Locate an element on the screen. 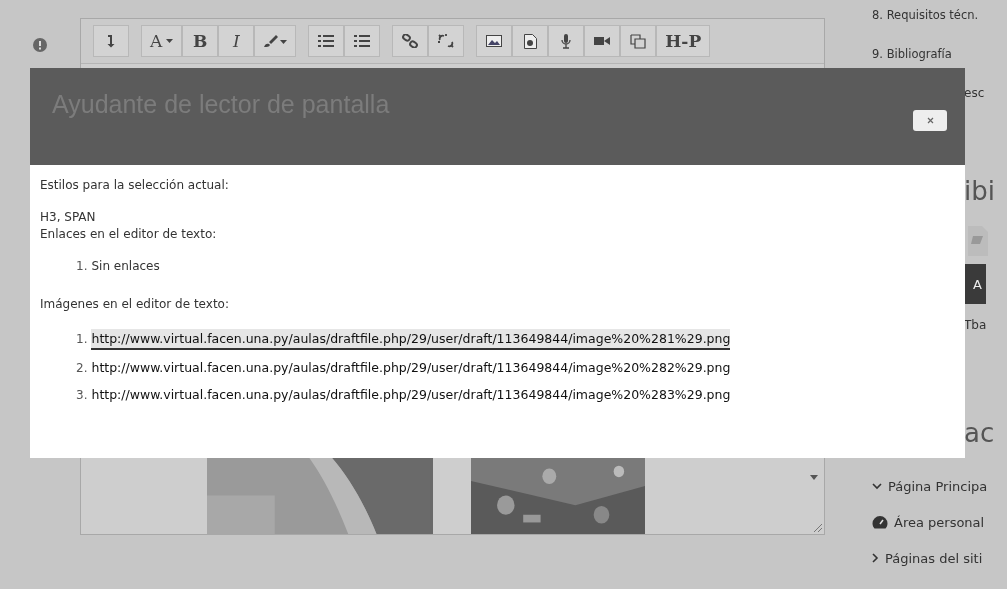 This screenshot has height=589, width=1007. numbers-button is located at coordinates (362, 41).